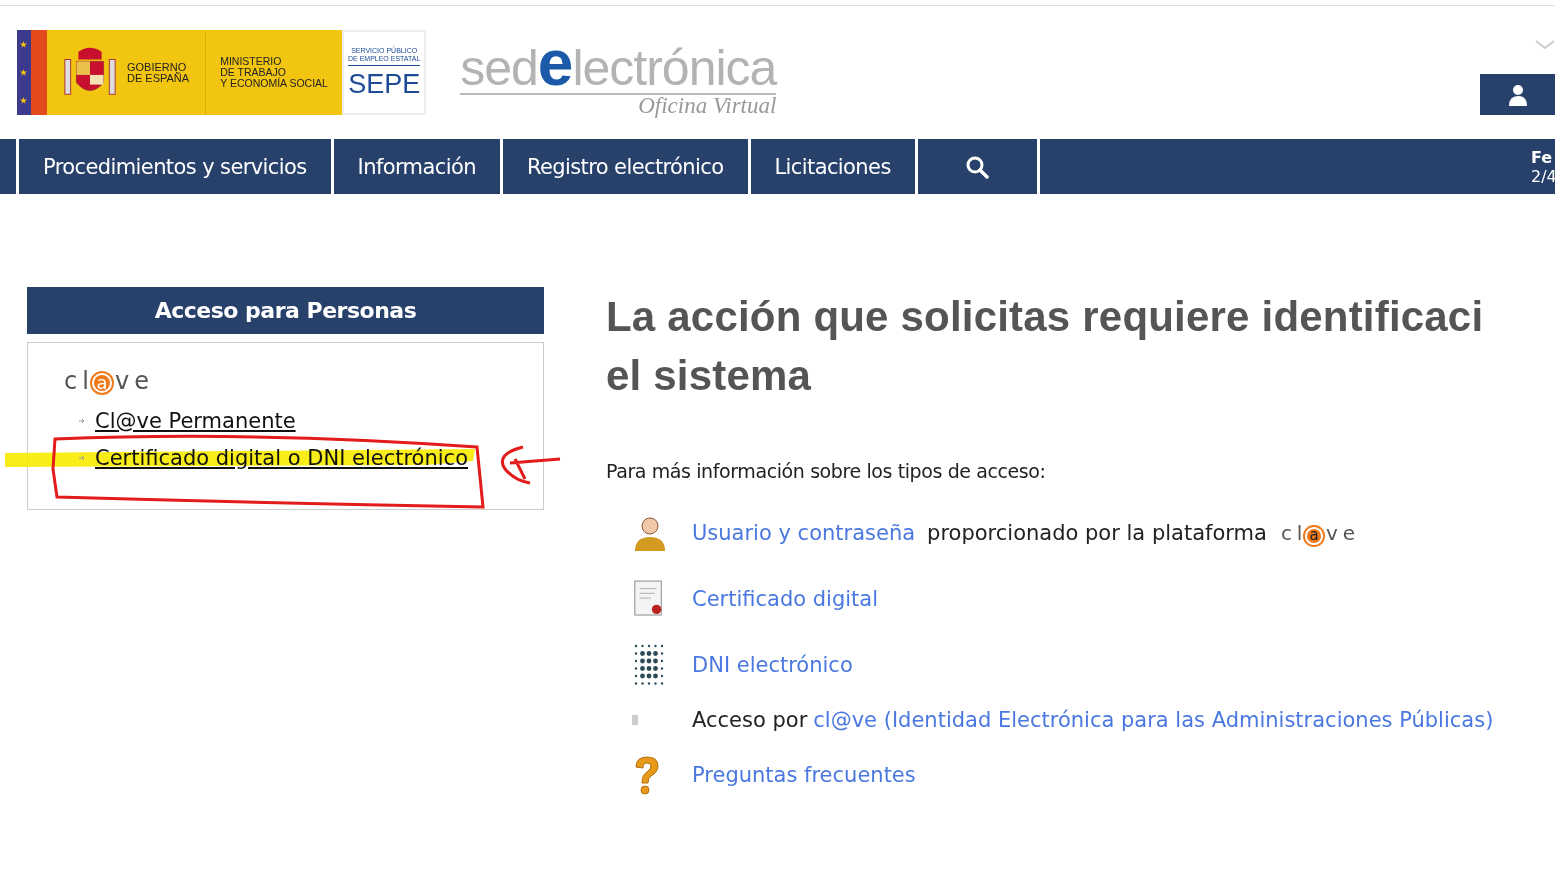  Describe the element at coordinates (8, 166) in the screenshot. I see `nav-bar-segment` at that location.